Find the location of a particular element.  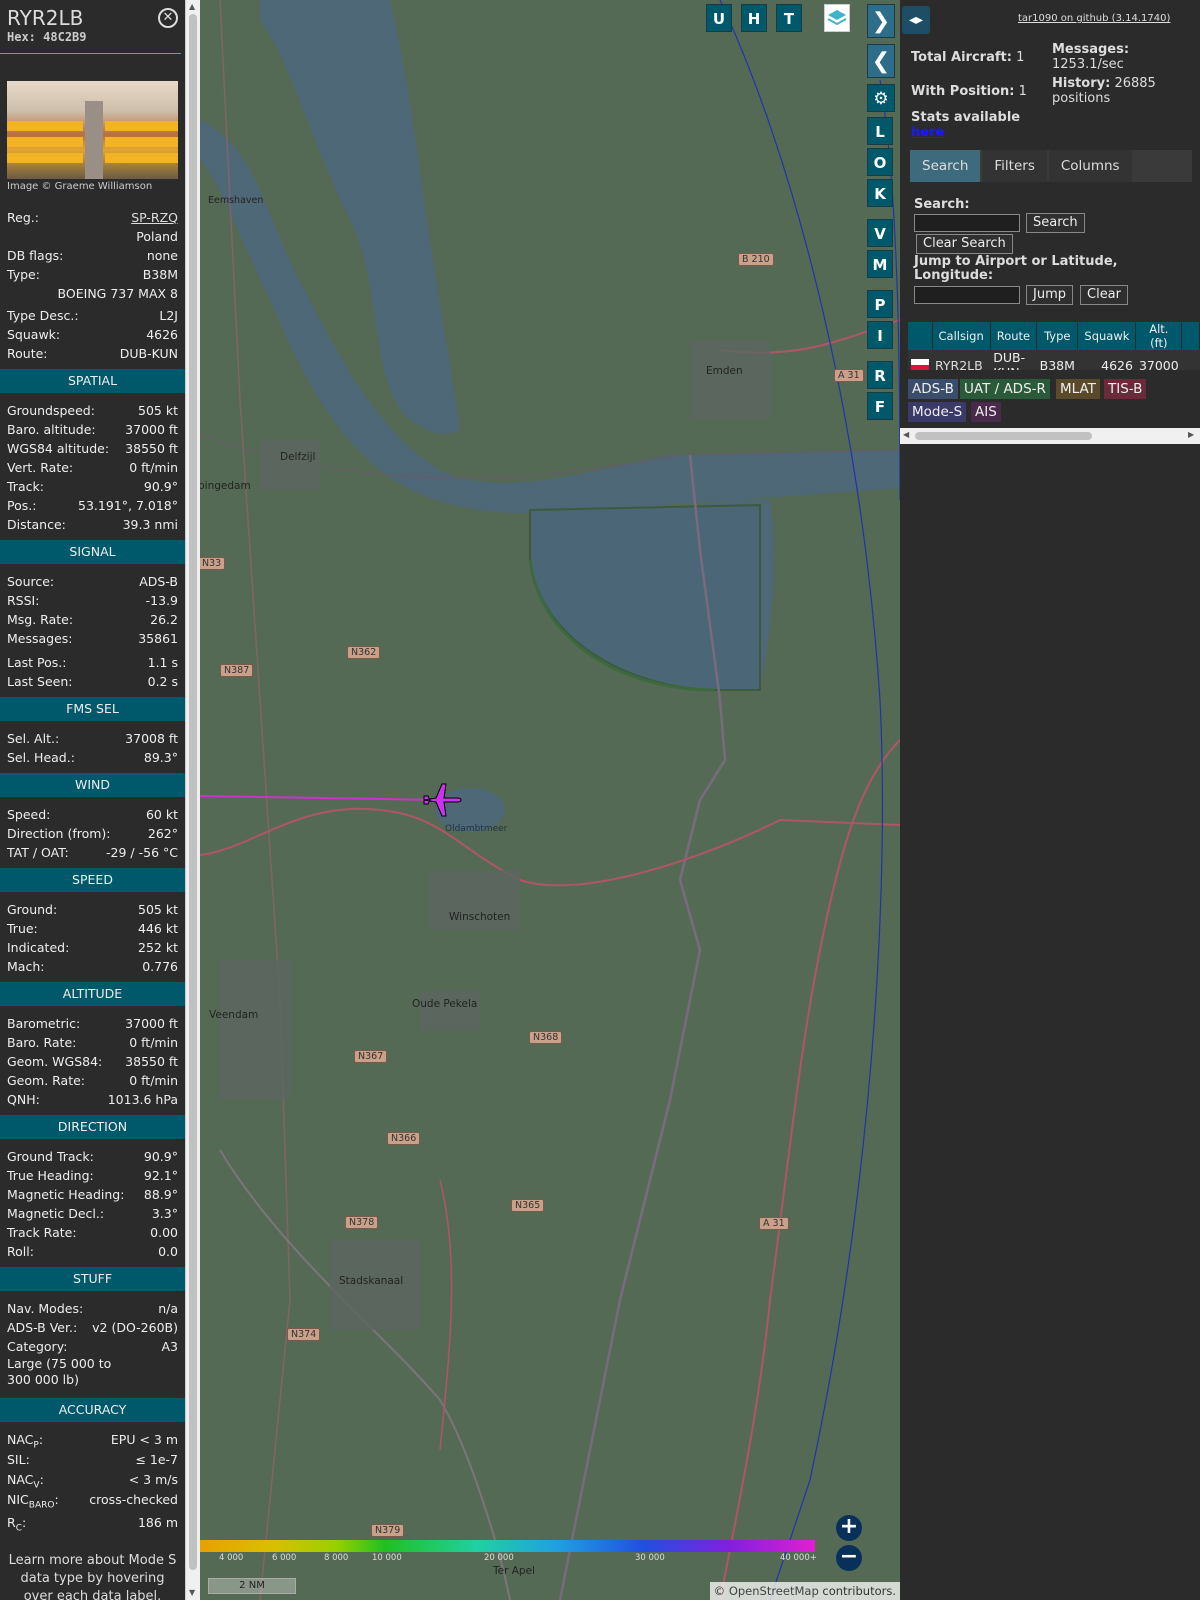

map-button-k: K is located at coordinates (880, 193).